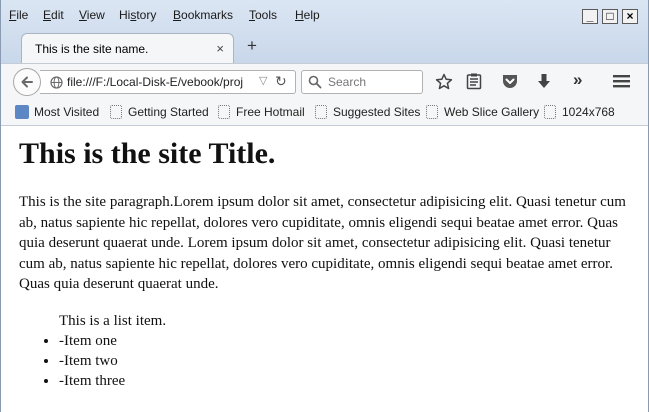 Image resolution: width=649 pixels, height=412 pixels. What do you see at coordinates (307, 15) in the screenshot?
I see `menu-help: Help` at bounding box center [307, 15].